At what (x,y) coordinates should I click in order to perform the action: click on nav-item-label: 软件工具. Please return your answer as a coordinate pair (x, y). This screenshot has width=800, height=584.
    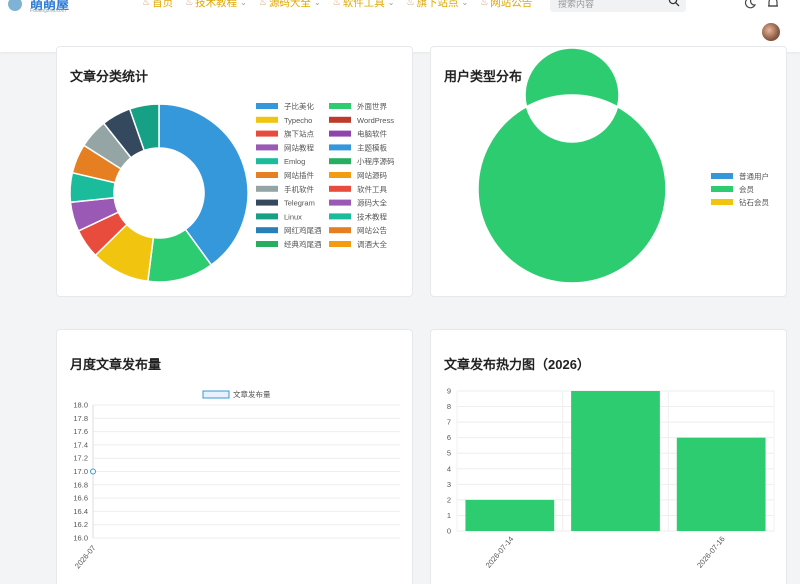
    Looking at the image, I should click on (363, 4).